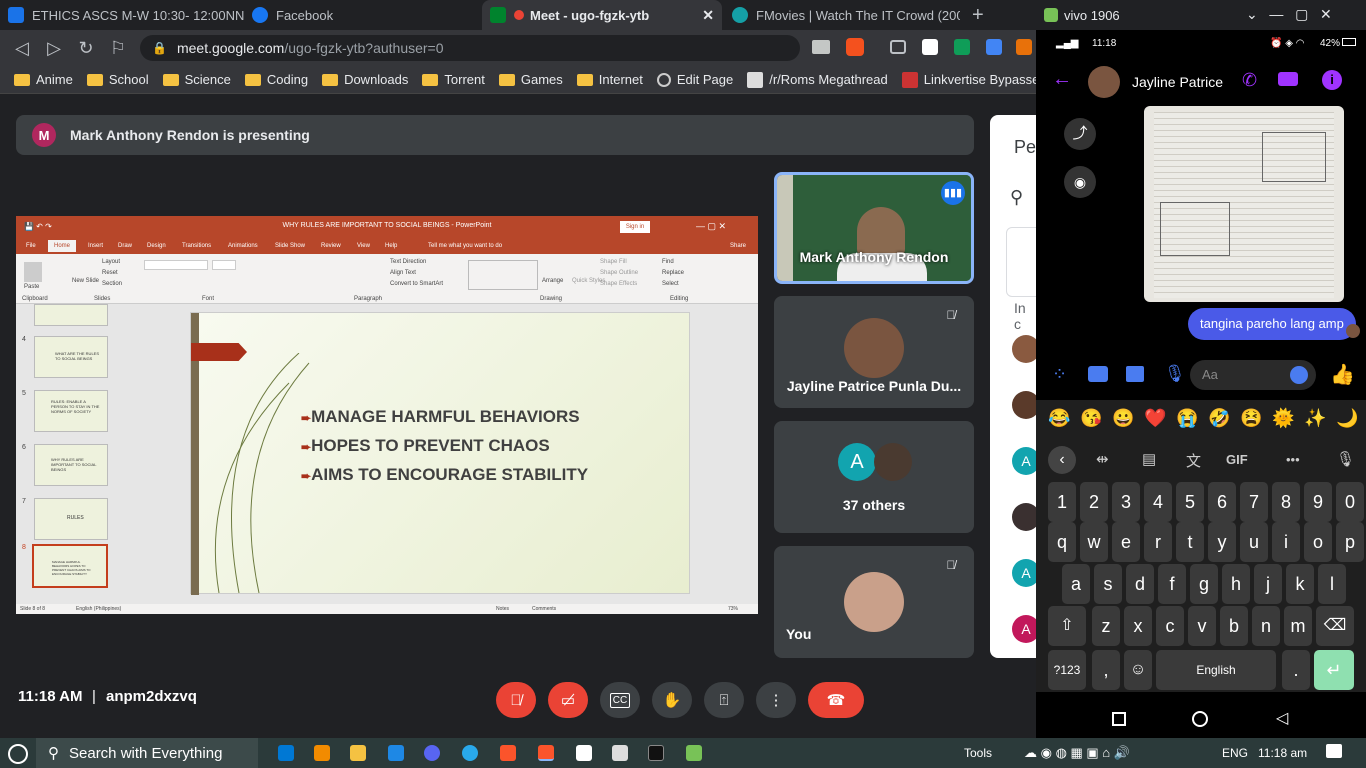  I want to click on letter-key-d: d, so click(1140, 584).